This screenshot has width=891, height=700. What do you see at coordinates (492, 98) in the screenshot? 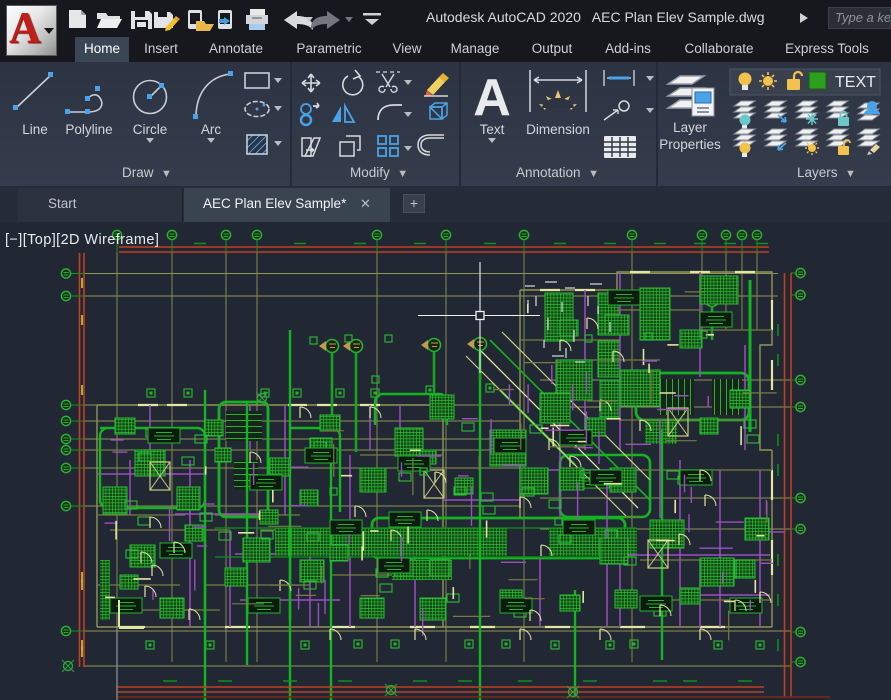
I see `svg-text: A` at bounding box center [492, 98].